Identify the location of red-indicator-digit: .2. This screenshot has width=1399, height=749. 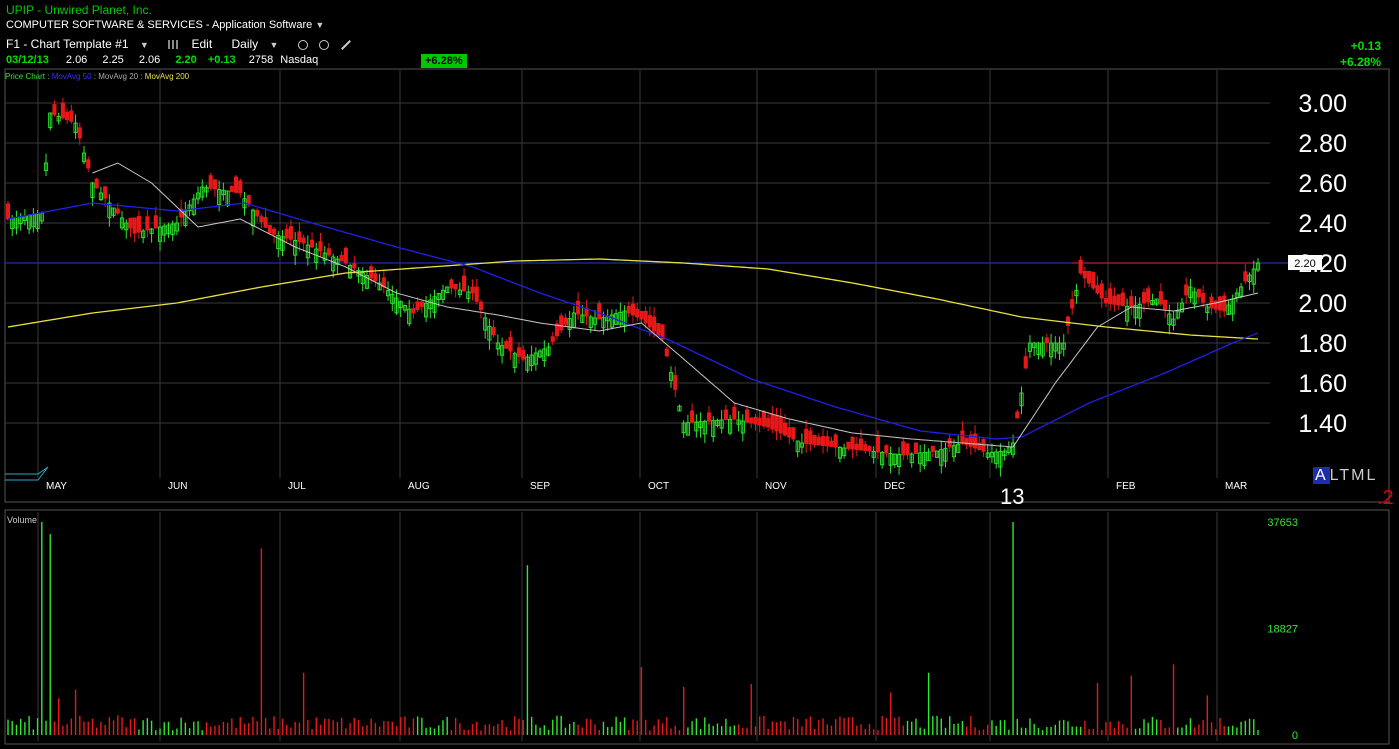
(1385, 498).